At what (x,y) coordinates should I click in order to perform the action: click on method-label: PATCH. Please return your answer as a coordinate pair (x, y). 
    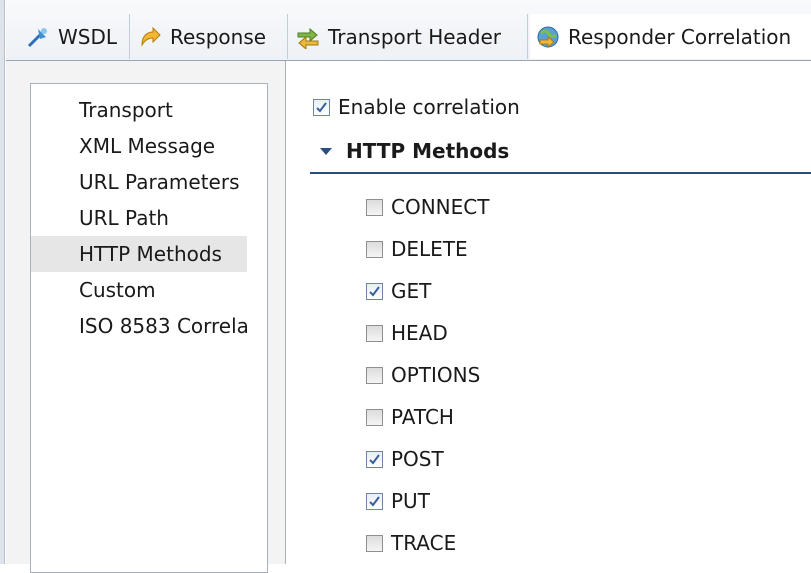
    Looking at the image, I should click on (422, 417).